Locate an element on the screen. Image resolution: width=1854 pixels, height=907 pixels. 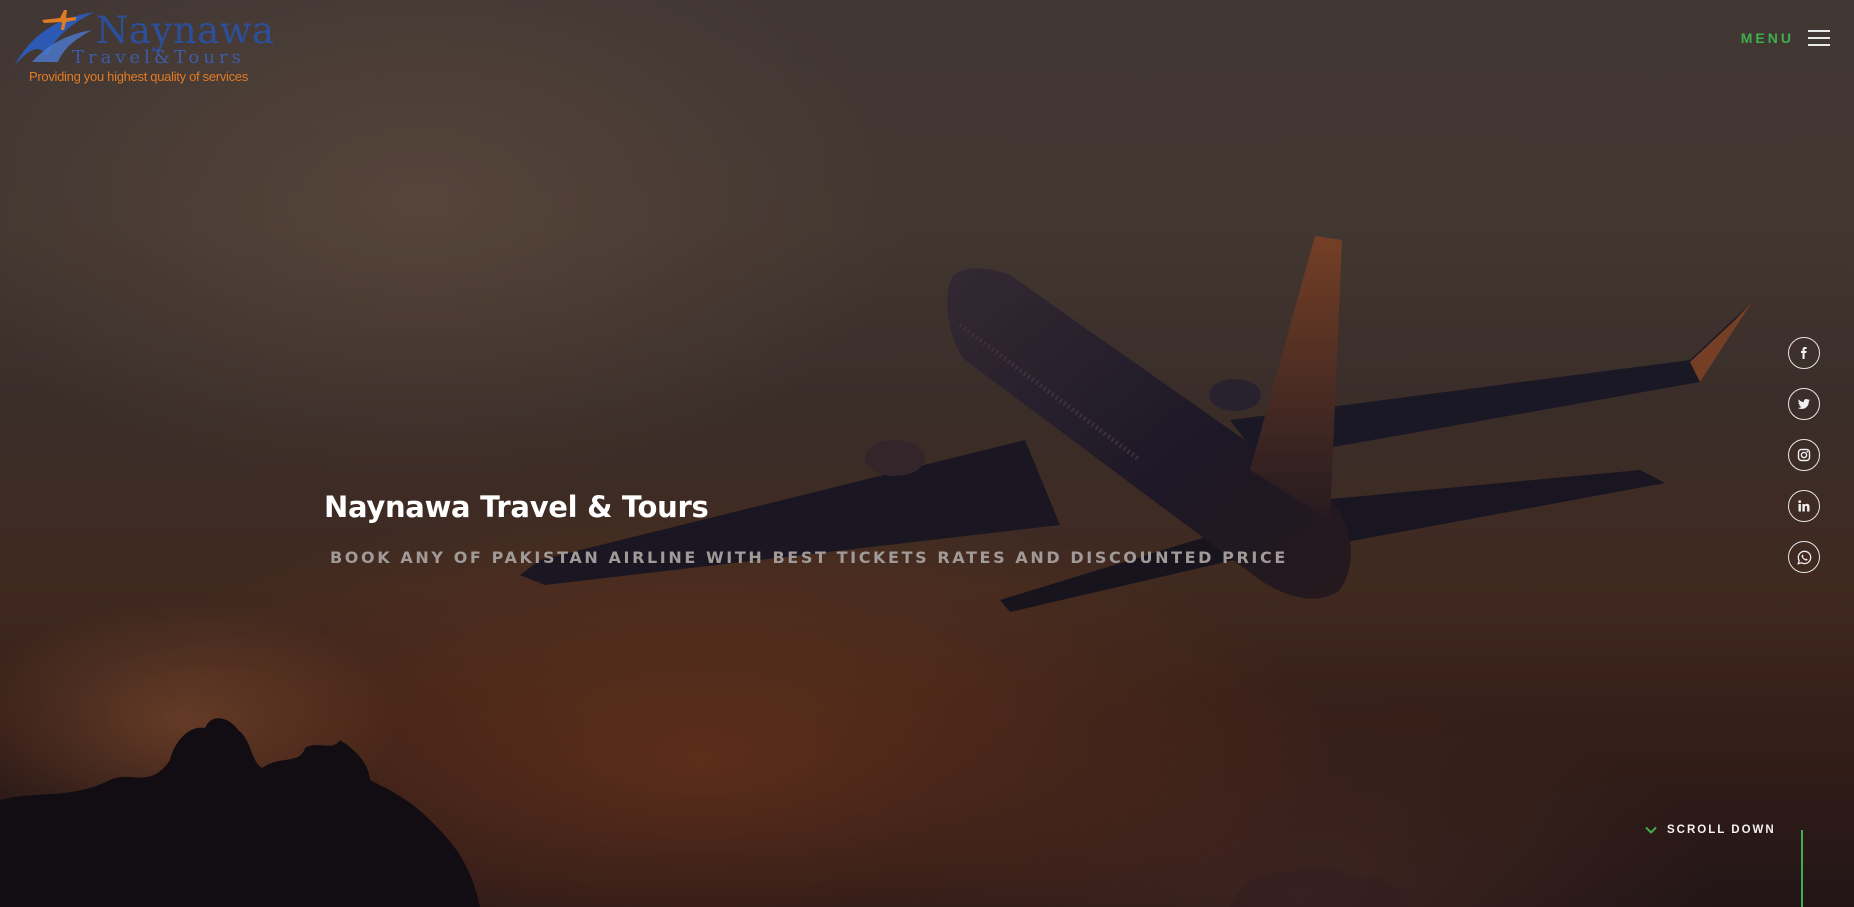
linkedin-link is located at coordinates (1804, 506).